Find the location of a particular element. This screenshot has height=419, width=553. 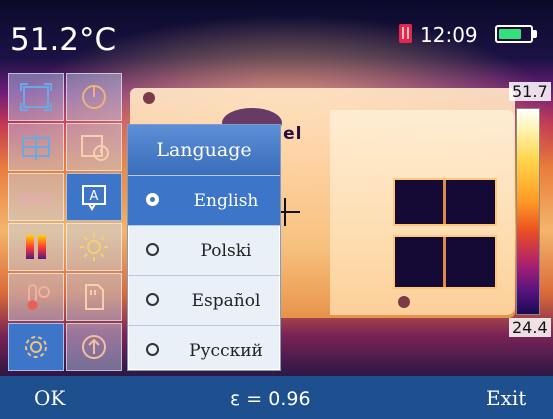

temperature-settings-button is located at coordinates (36, 297).